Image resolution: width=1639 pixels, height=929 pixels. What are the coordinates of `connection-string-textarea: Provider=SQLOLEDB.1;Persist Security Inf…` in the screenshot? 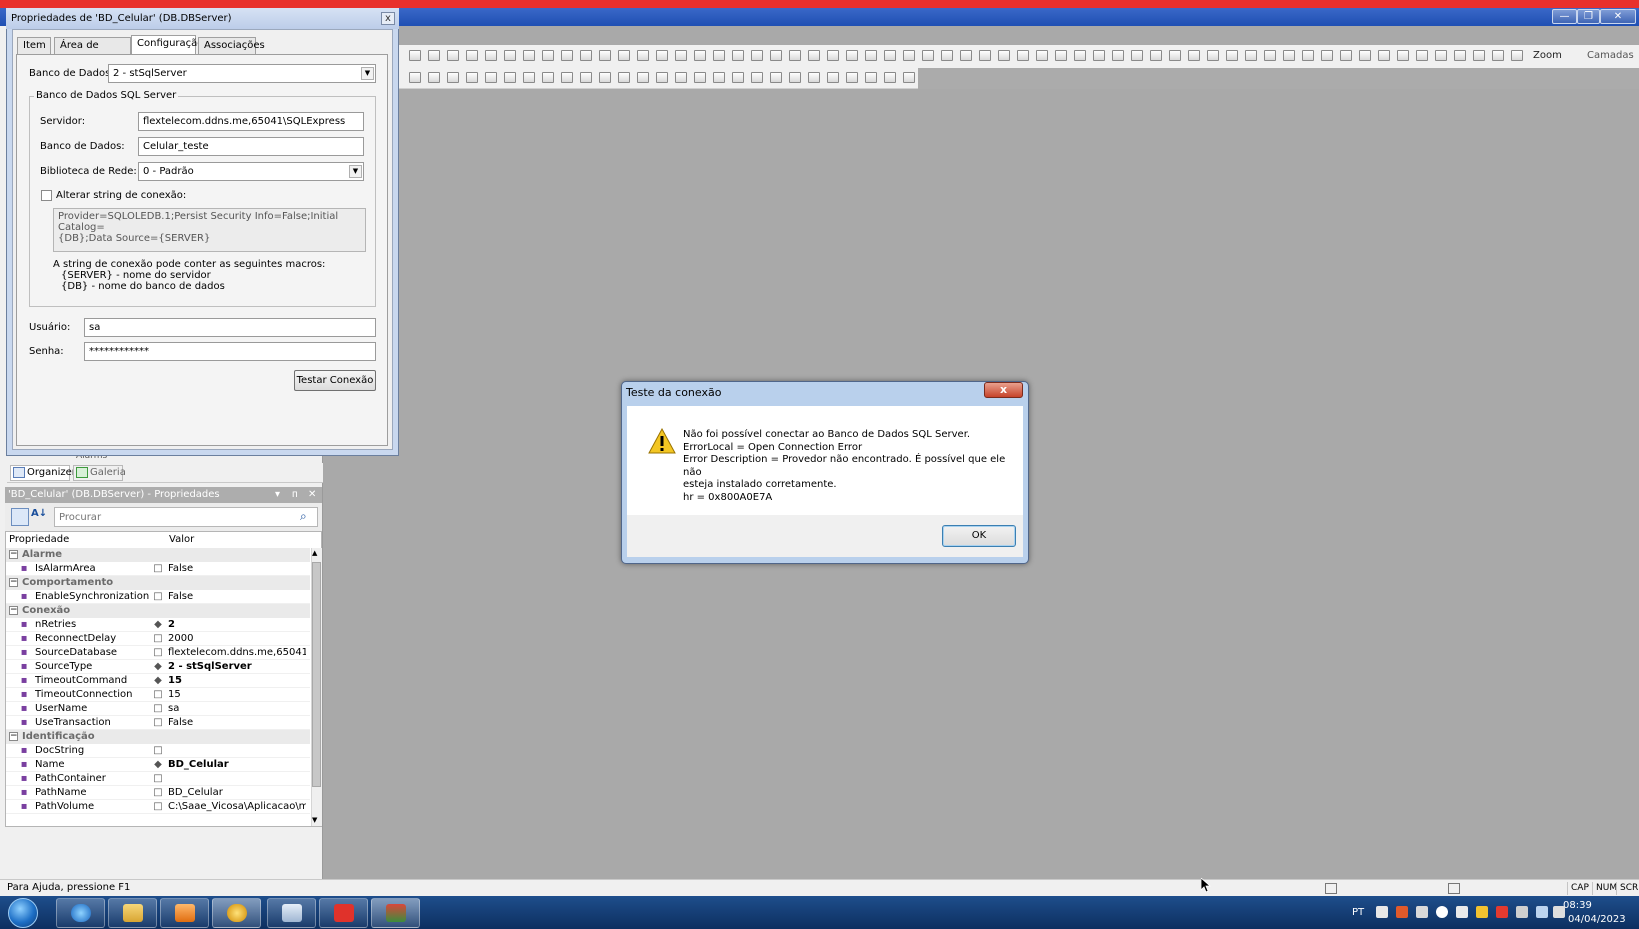 It's located at (209, 230).